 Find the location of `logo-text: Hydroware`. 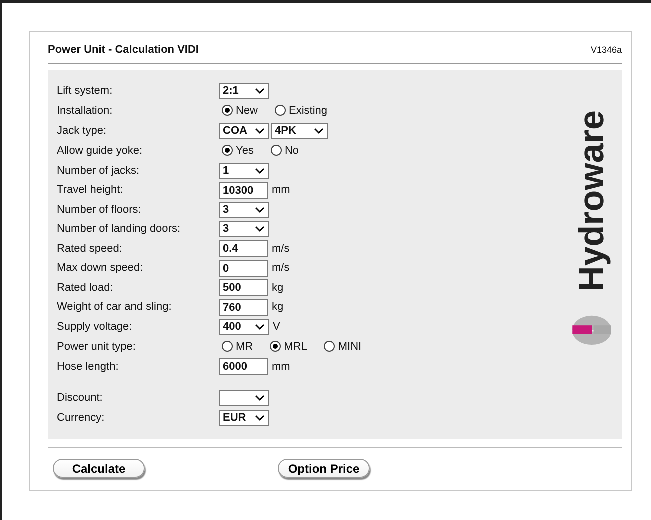

logo-text: Hydroware is located at coordinates (592, 201).